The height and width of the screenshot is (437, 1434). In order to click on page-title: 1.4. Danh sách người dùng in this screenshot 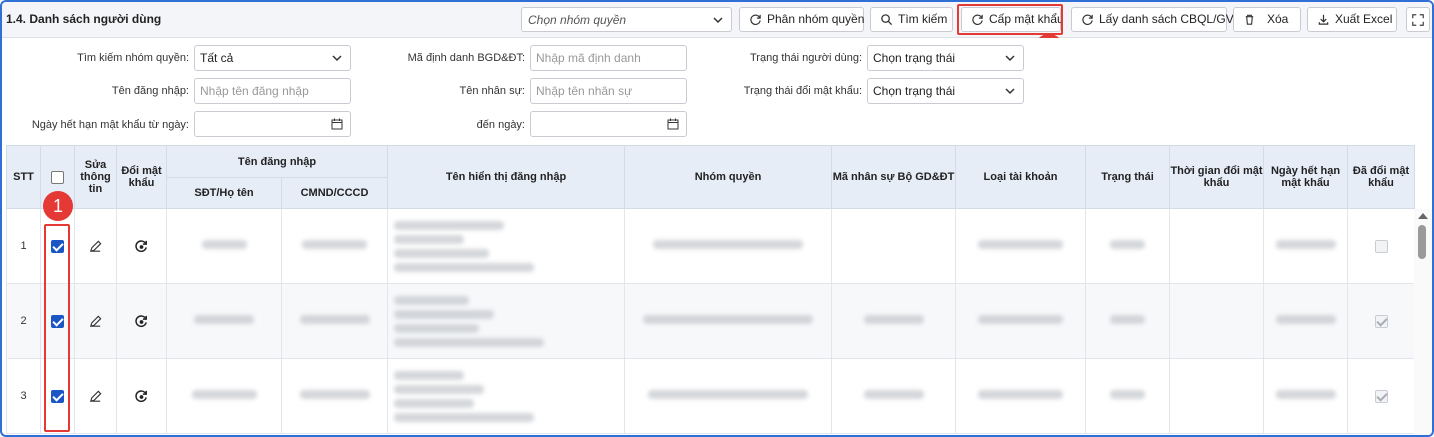, I will do `click(84, 19)`.